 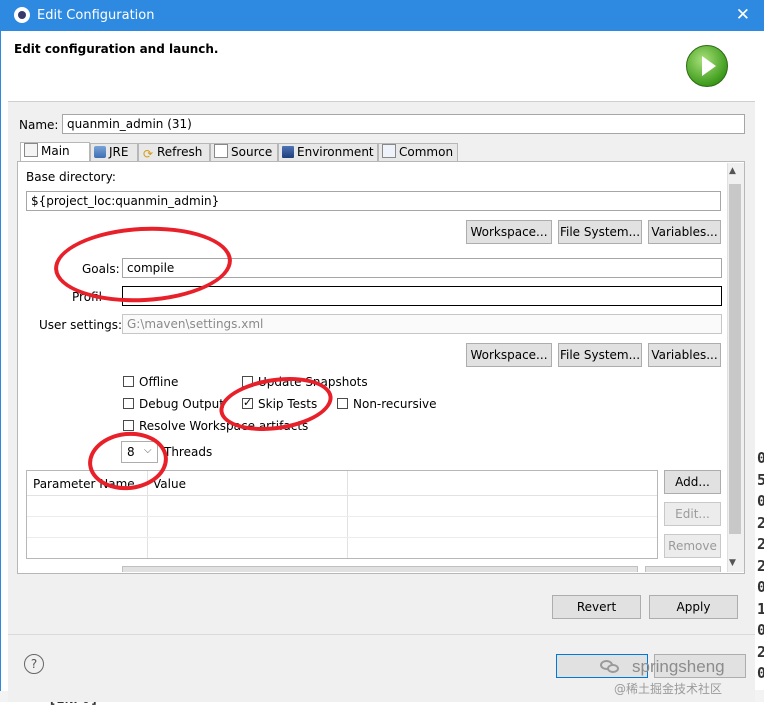 I want to click on close-icon: ✕, so click(x=743, y=15).